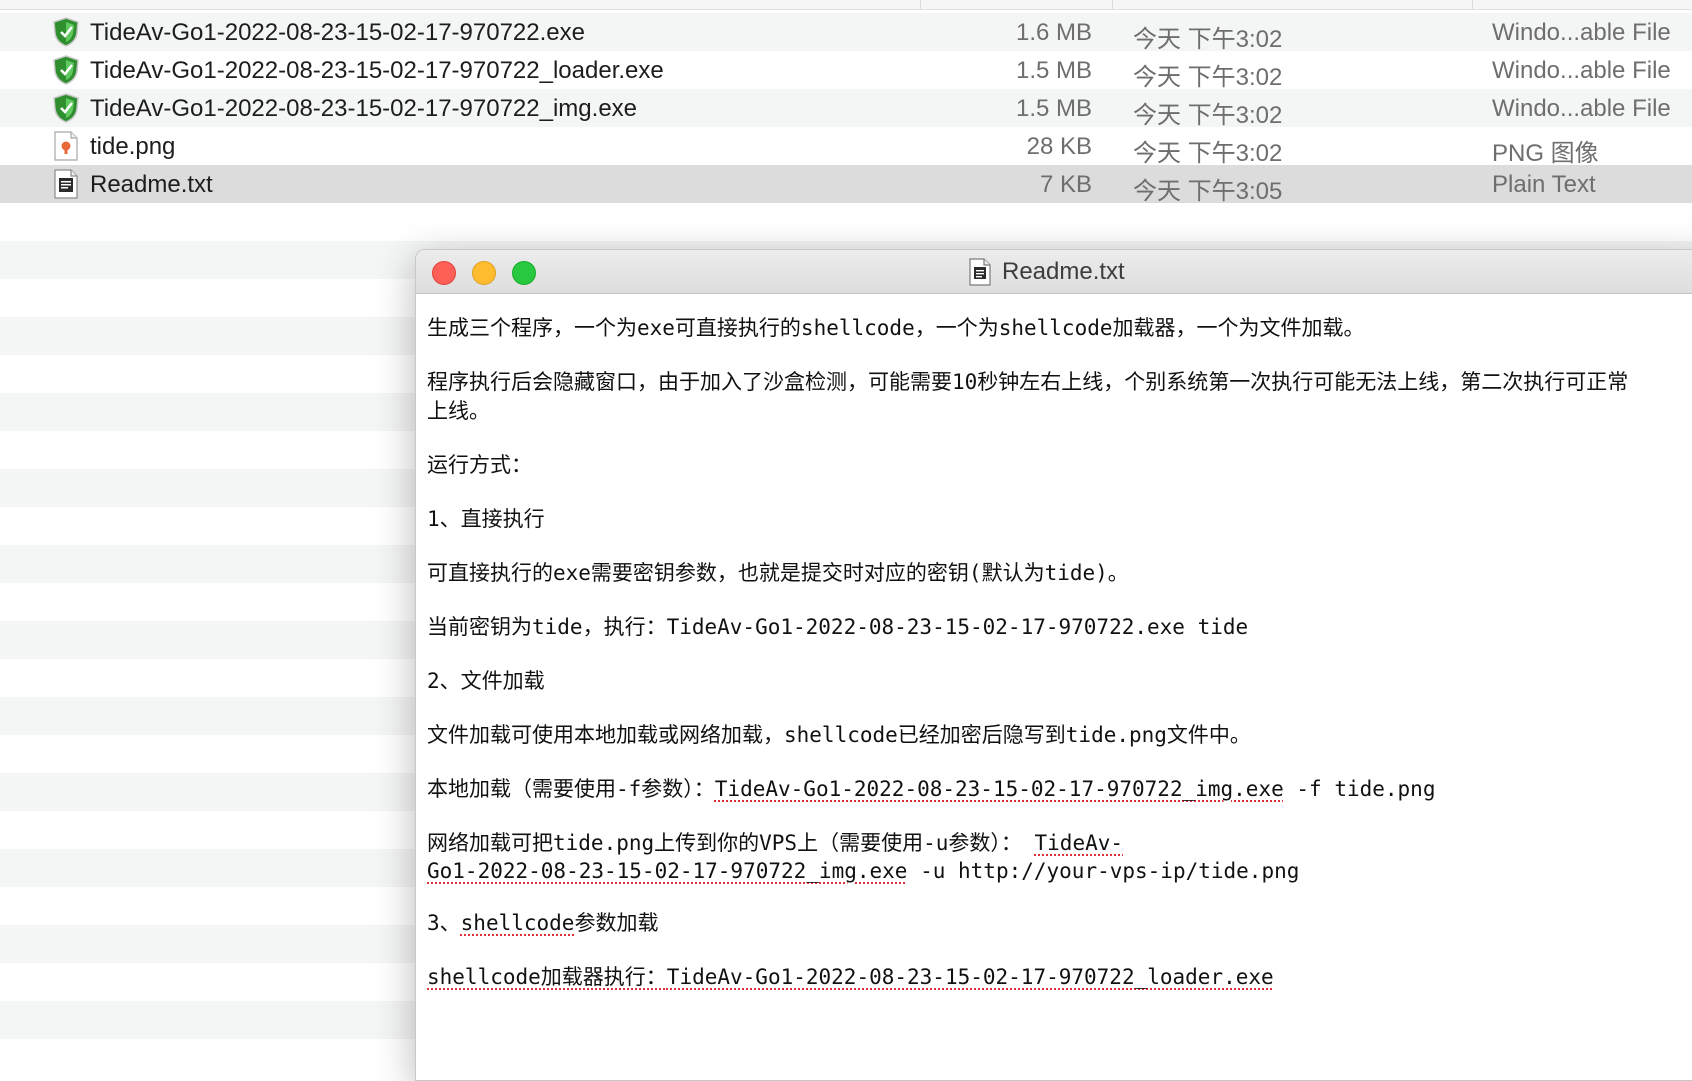 The height and width of the screenshot is (1081, 1692). What do you see at coordinates (444, 923) in the screenshot?
I see `text-span: 3、` at bounding box center [444, 923].